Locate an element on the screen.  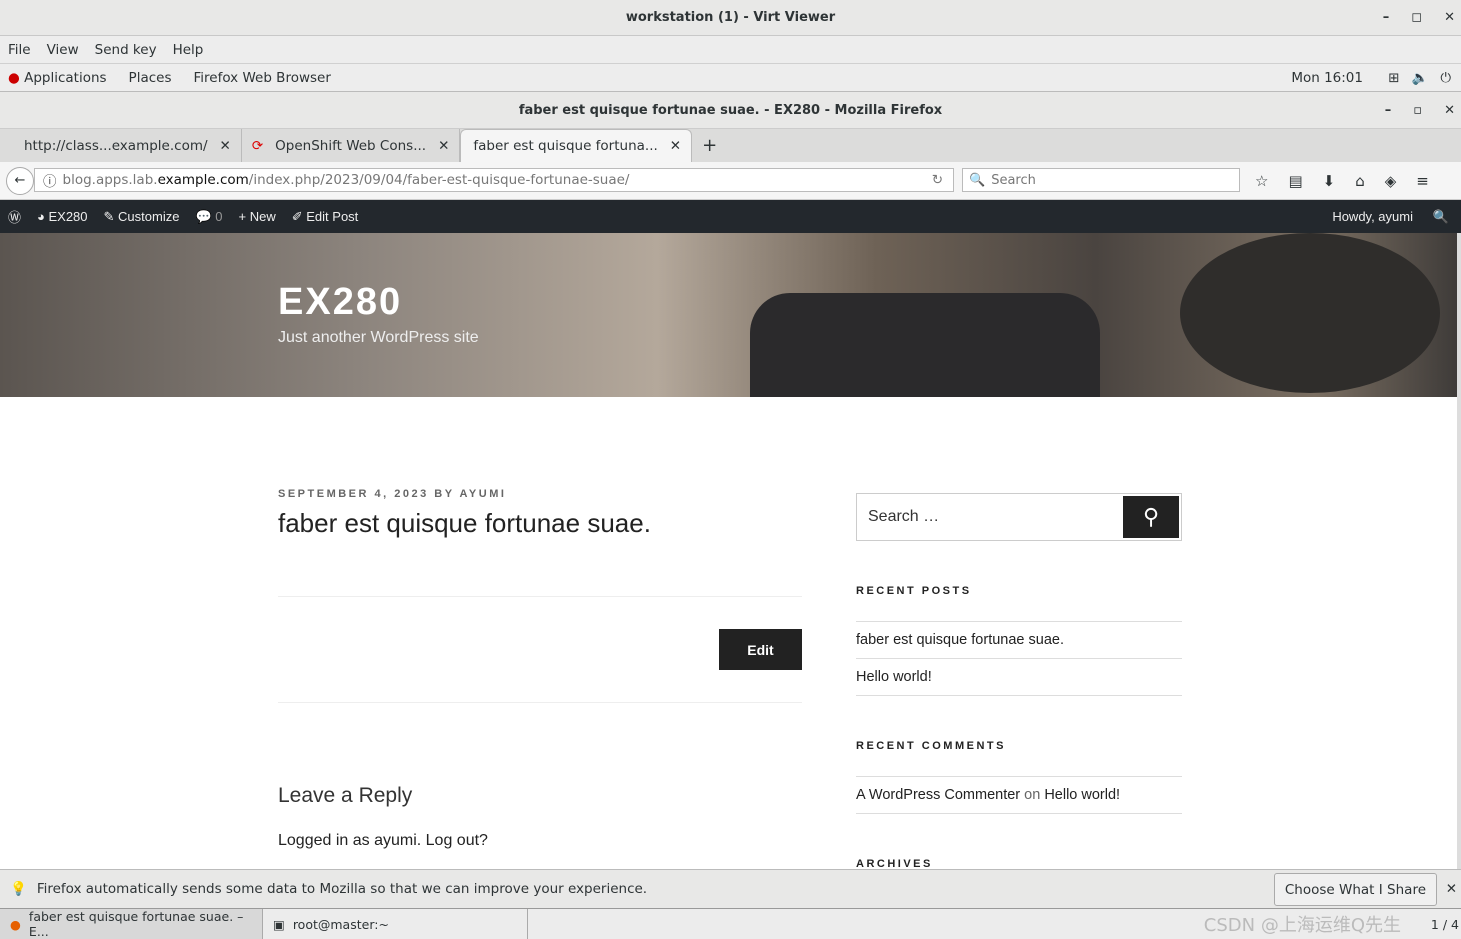
maximize-icon: ◻ is located at coordinates (1416, 17).